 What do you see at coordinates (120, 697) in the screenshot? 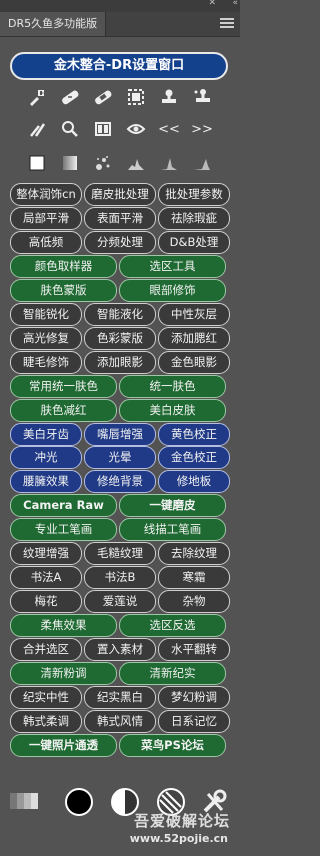
I see `action-button: 纪实黑白` at bounding box center [120, 697].